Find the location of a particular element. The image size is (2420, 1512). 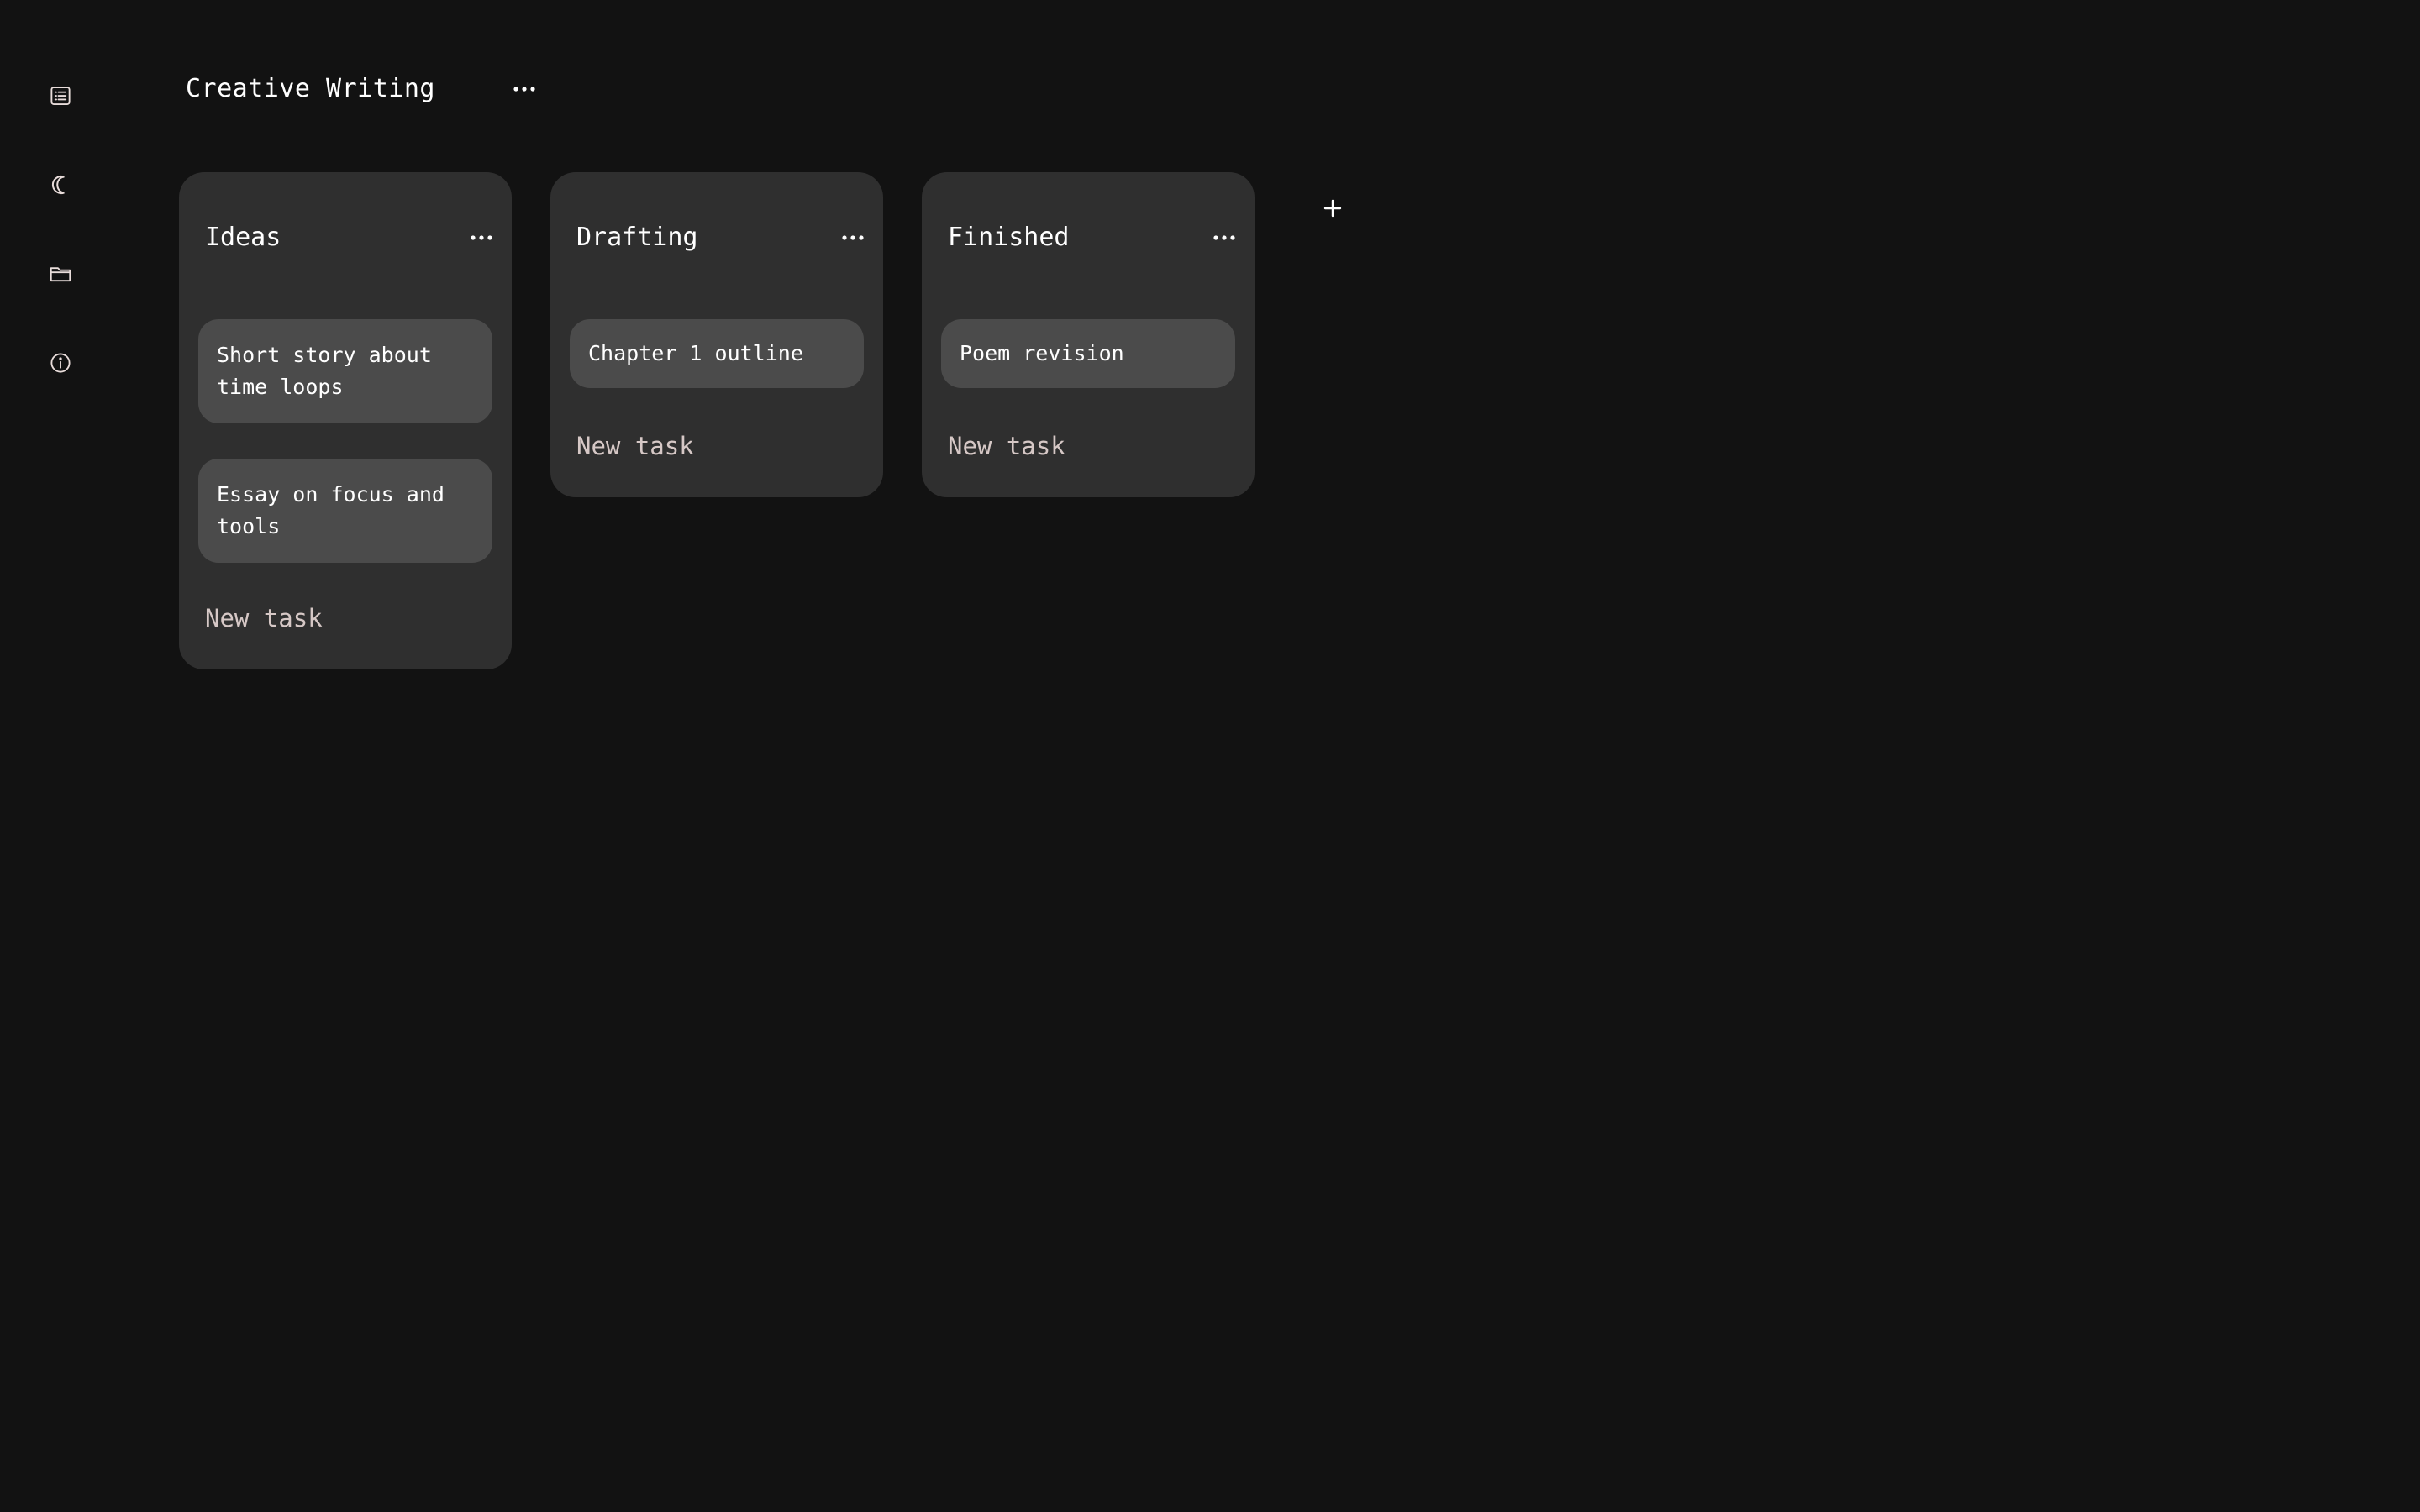

sidebar-item-files is located at coordinates (60, 273).